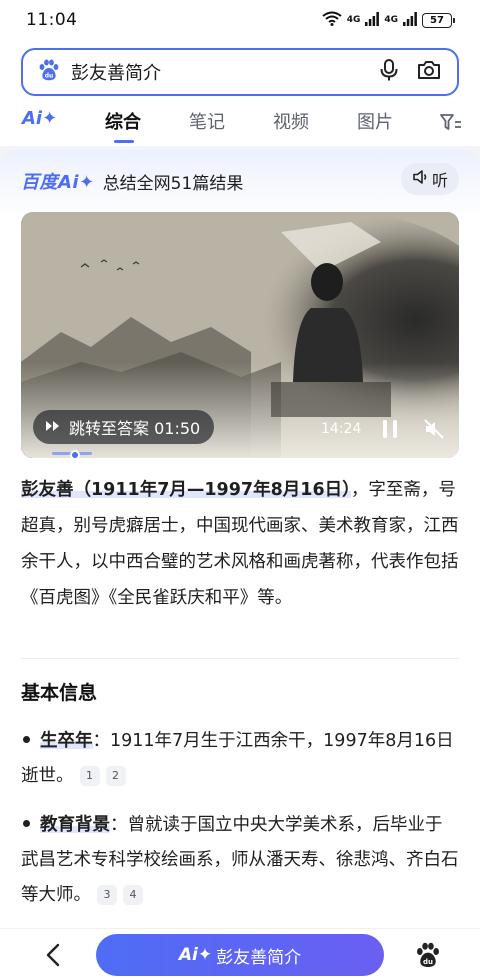 This screenshot has width=480, height=980. I want to click on pause-icon, so click(390, 431).